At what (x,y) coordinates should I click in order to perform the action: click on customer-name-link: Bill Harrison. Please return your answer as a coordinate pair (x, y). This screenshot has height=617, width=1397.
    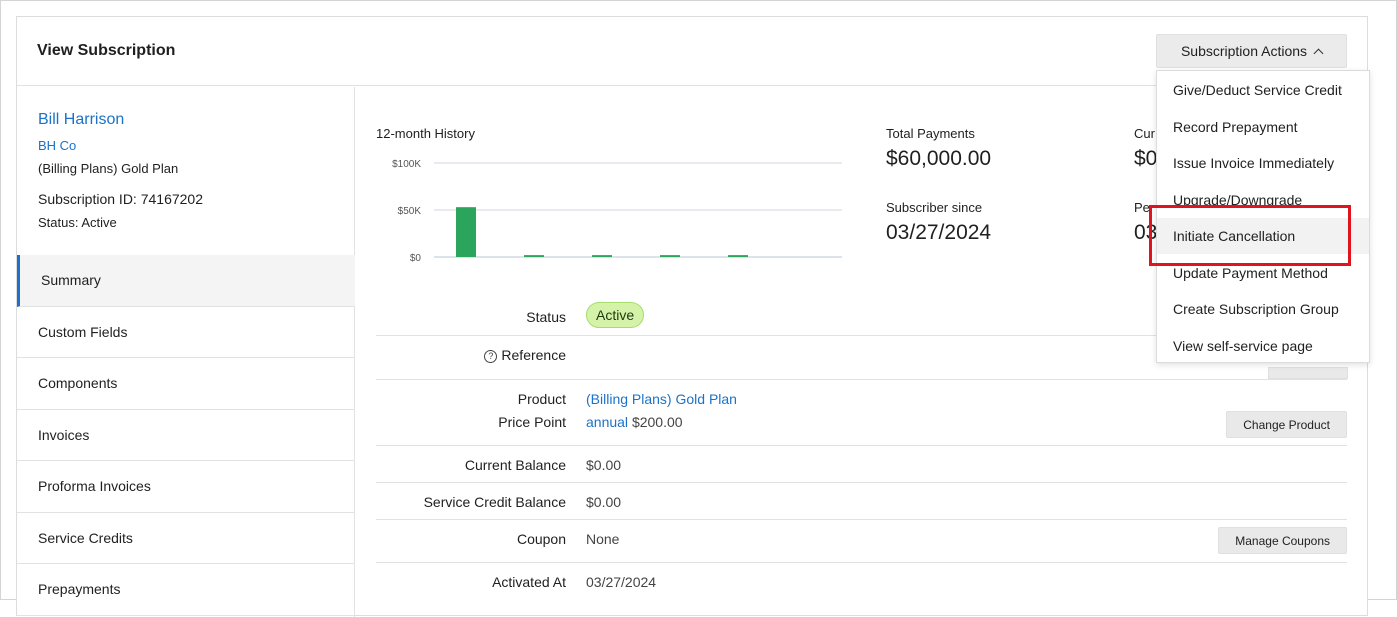
    Looking at the image, I should click on (81, 120).